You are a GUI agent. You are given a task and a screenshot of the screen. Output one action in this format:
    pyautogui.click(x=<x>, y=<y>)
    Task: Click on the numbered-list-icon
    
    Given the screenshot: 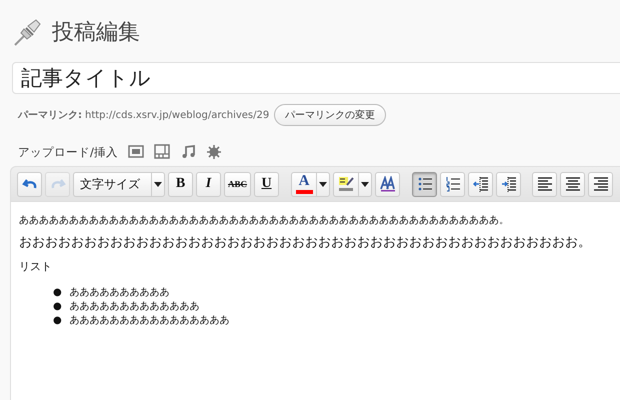 What is the action you would take?
    pyautogui.click(x=452, y=184)
    